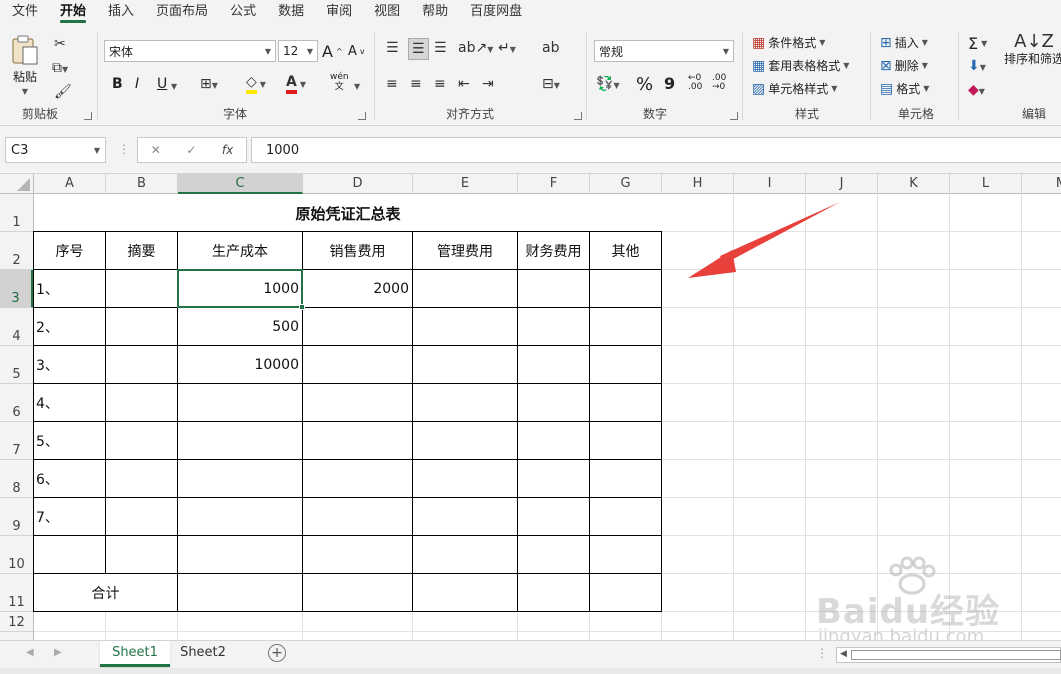 The height and width of the screenshot is (674, 1061). What do you see at coordinates (626, 184) in the screenshot?
I see `column-header-G: G` at bounding box center [626, 184].